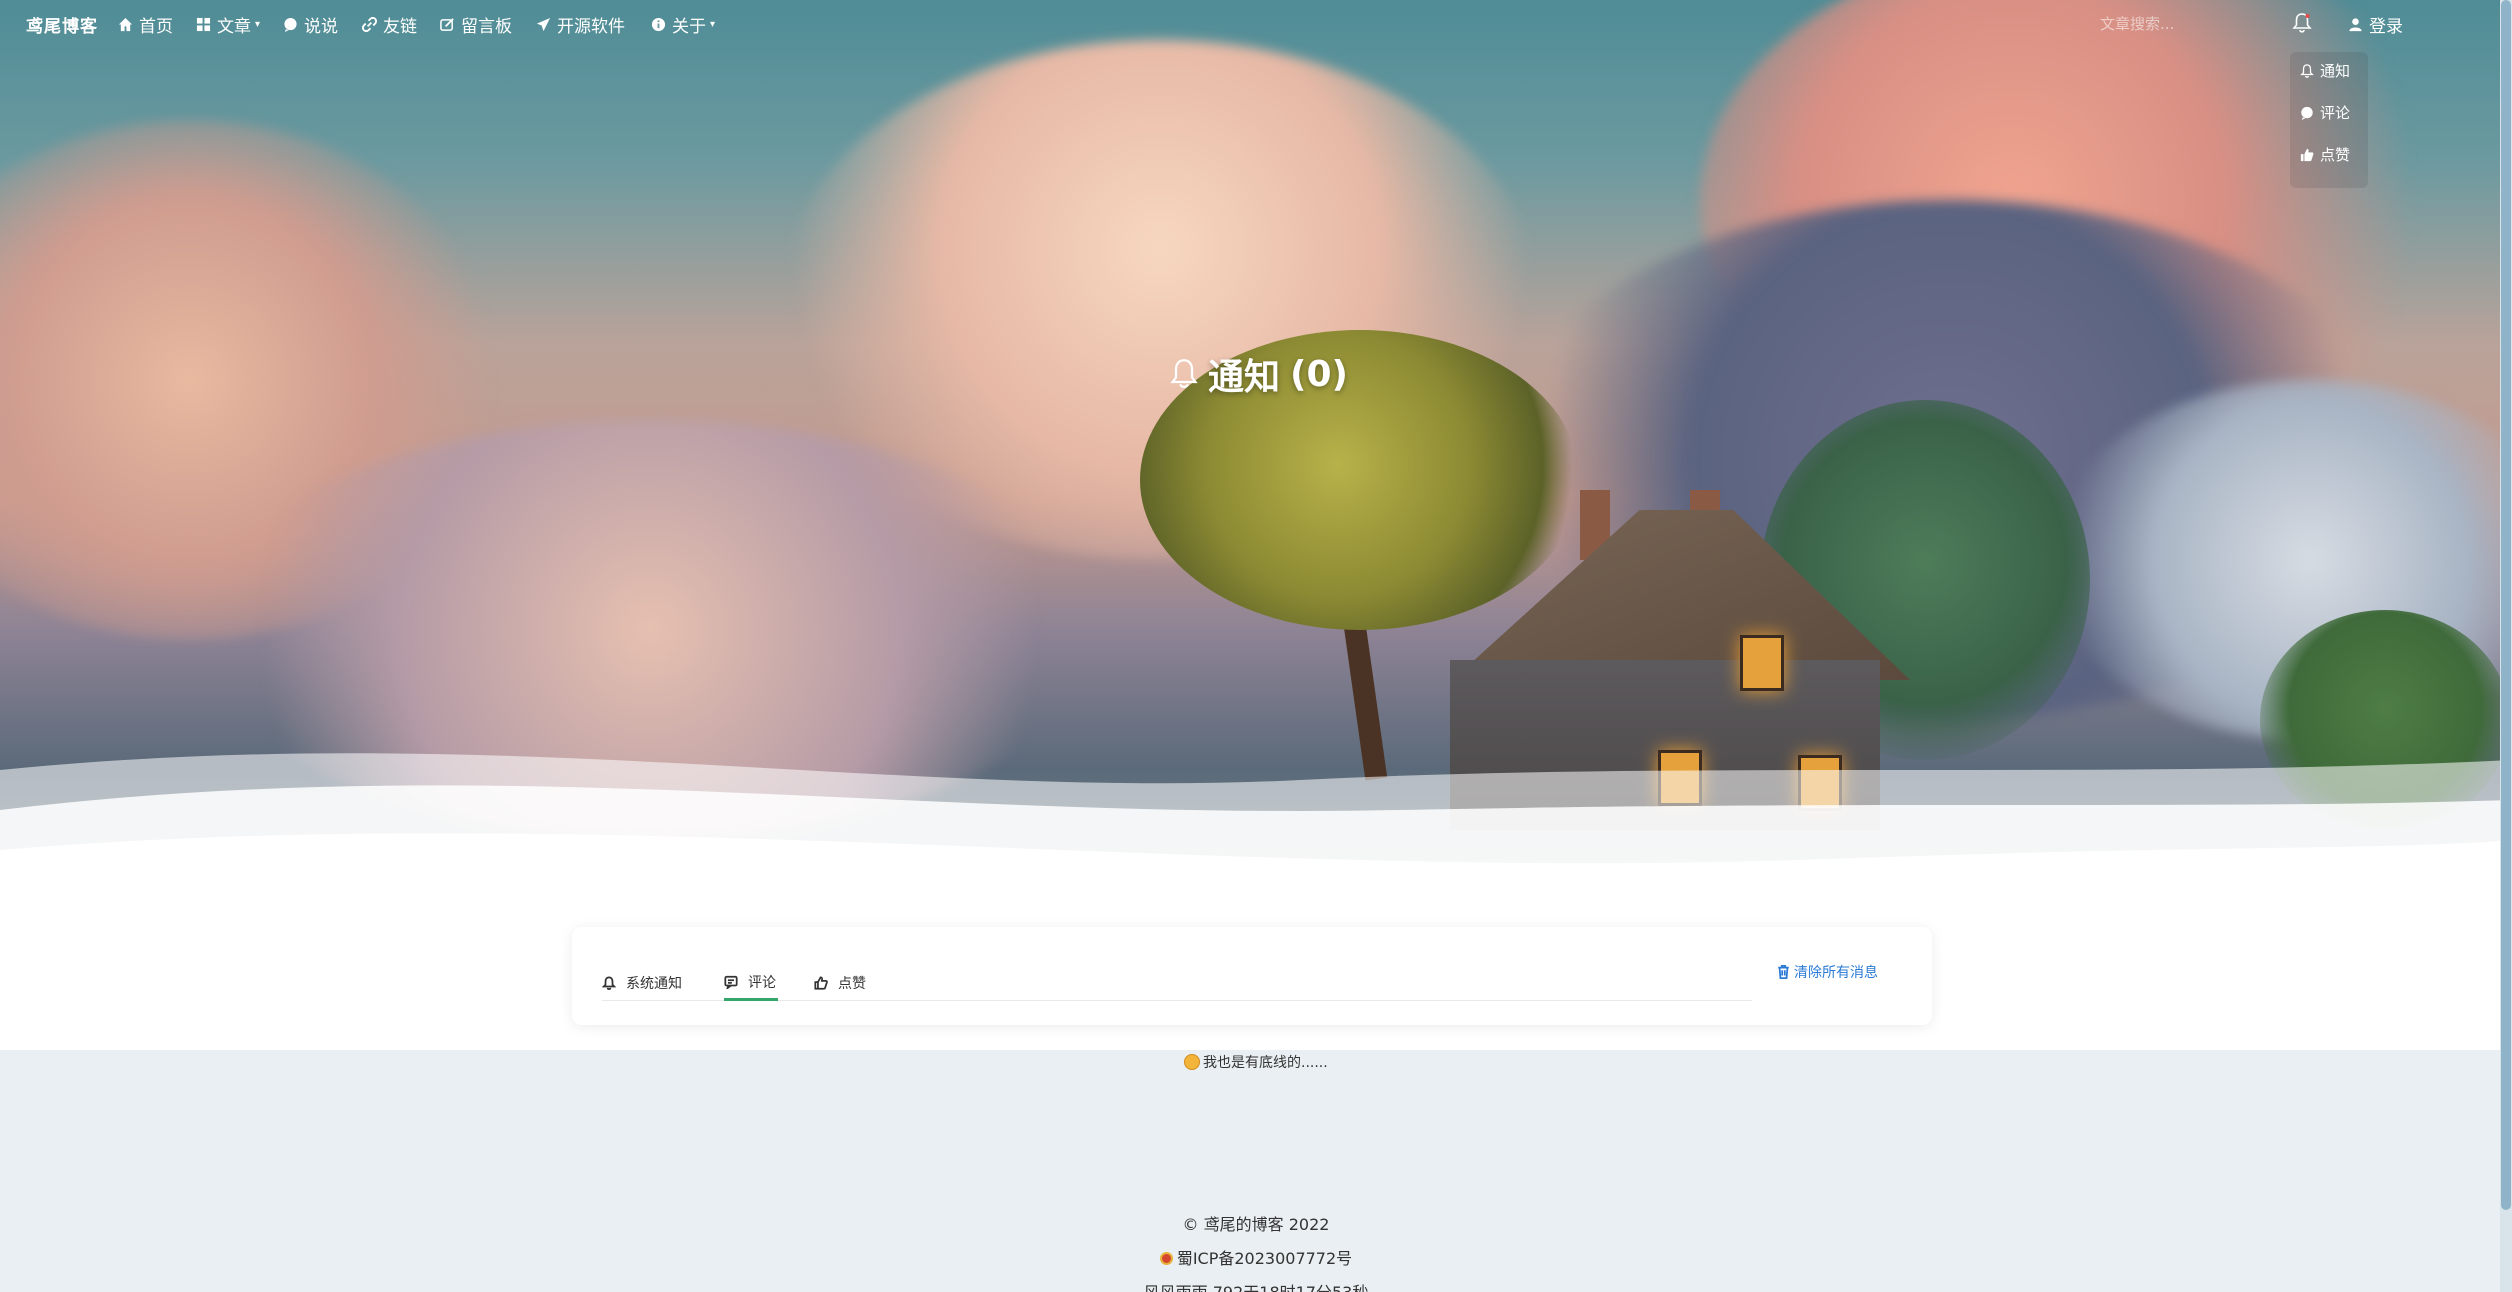  I want to click on nav-item-articles: 文章 ▾, so click(228, 24).